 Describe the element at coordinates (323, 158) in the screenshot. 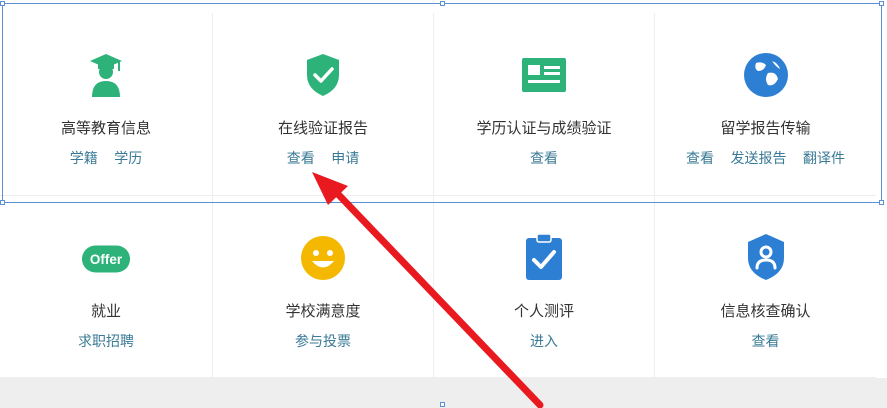

I see `service-links: 查看 申请` at that location.